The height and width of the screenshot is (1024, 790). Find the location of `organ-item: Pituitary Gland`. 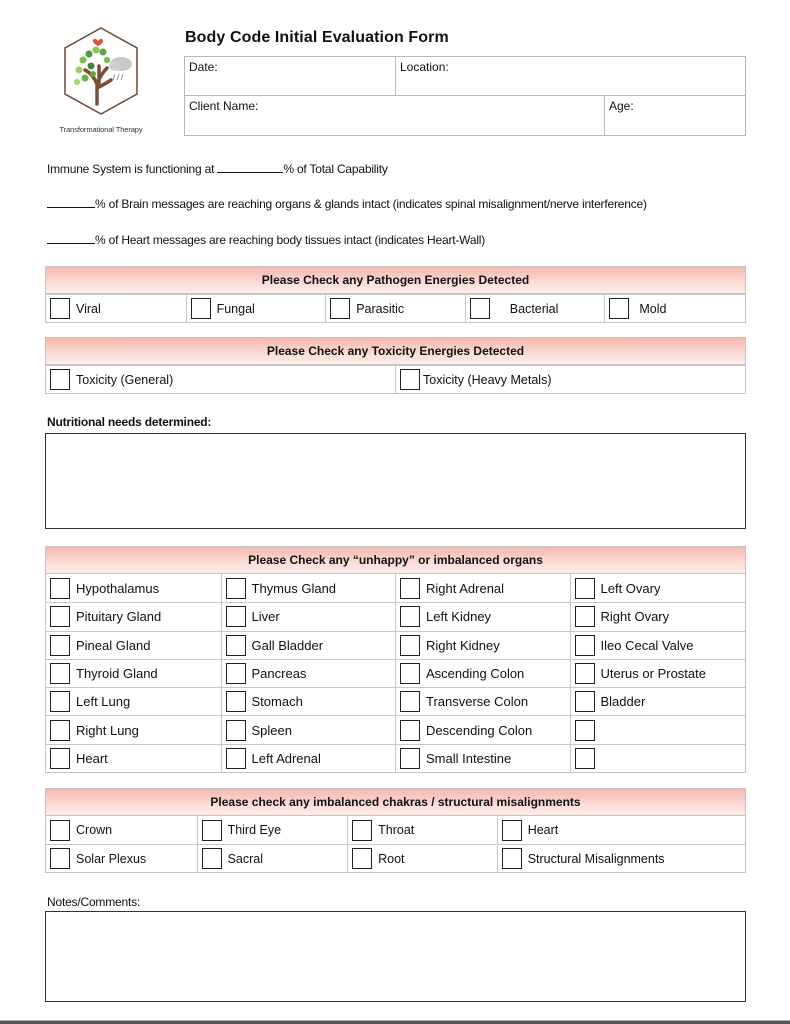

organ-item: Pituitary Gland is located at coordinates (133, 616).